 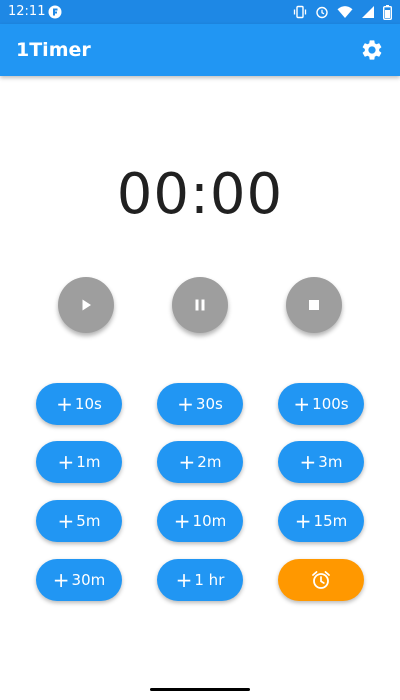 I want to click on add-100s-button: + 100s, so click(x=321, y=404).